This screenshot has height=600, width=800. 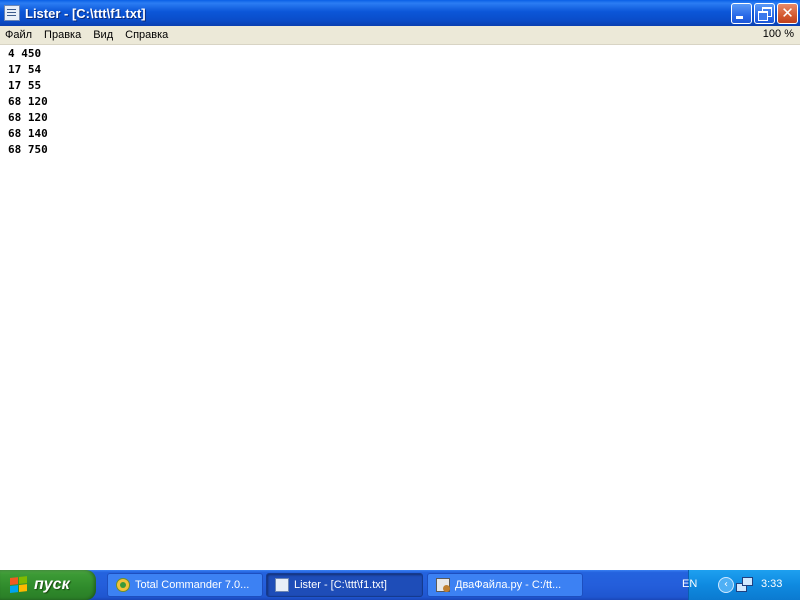 I want to click on network-icon, so click(x=744, y=585).